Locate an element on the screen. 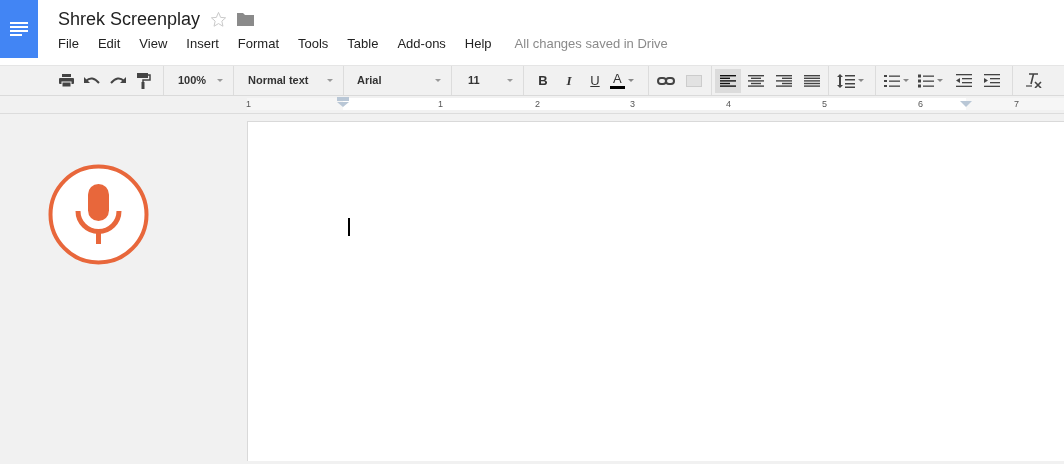  italic-button: I is located at coordinates (569, 80).